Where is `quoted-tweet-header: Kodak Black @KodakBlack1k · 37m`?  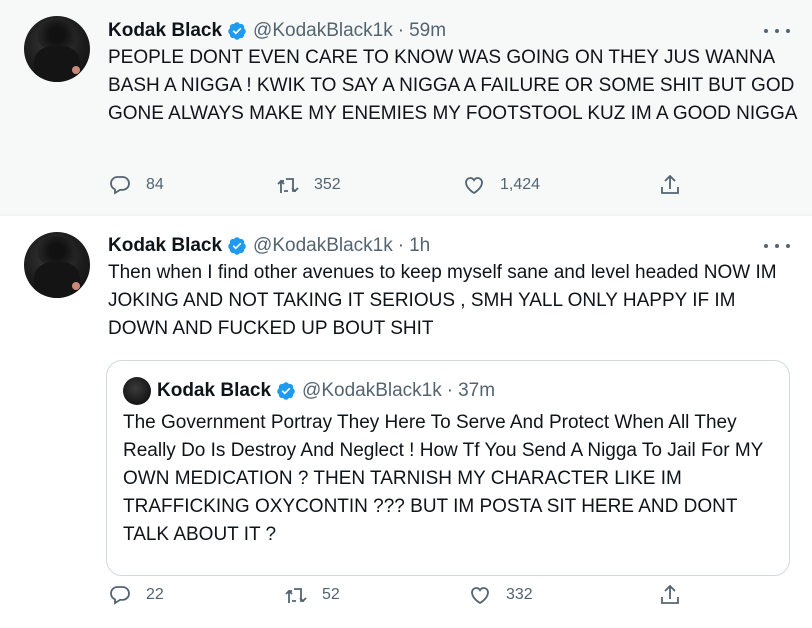
quoted-tweet-header: Kodak Black @KodakBlack1k · 37m is located at coordinates (326, 391).